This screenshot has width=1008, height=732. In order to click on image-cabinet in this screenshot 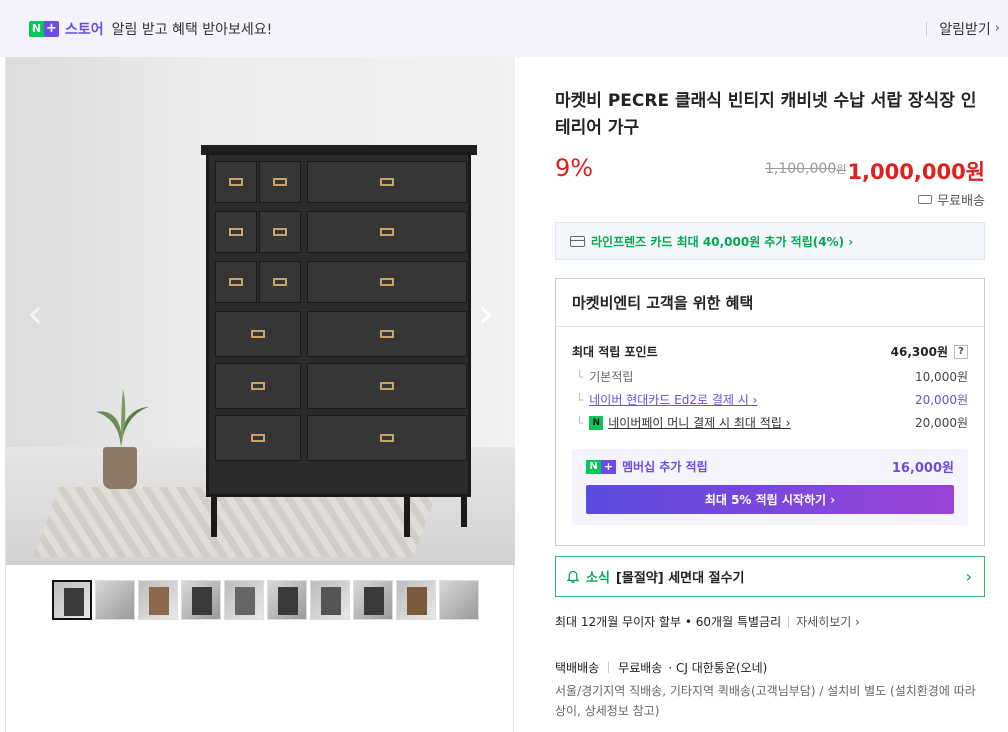, I will do `click(338, 324)`.